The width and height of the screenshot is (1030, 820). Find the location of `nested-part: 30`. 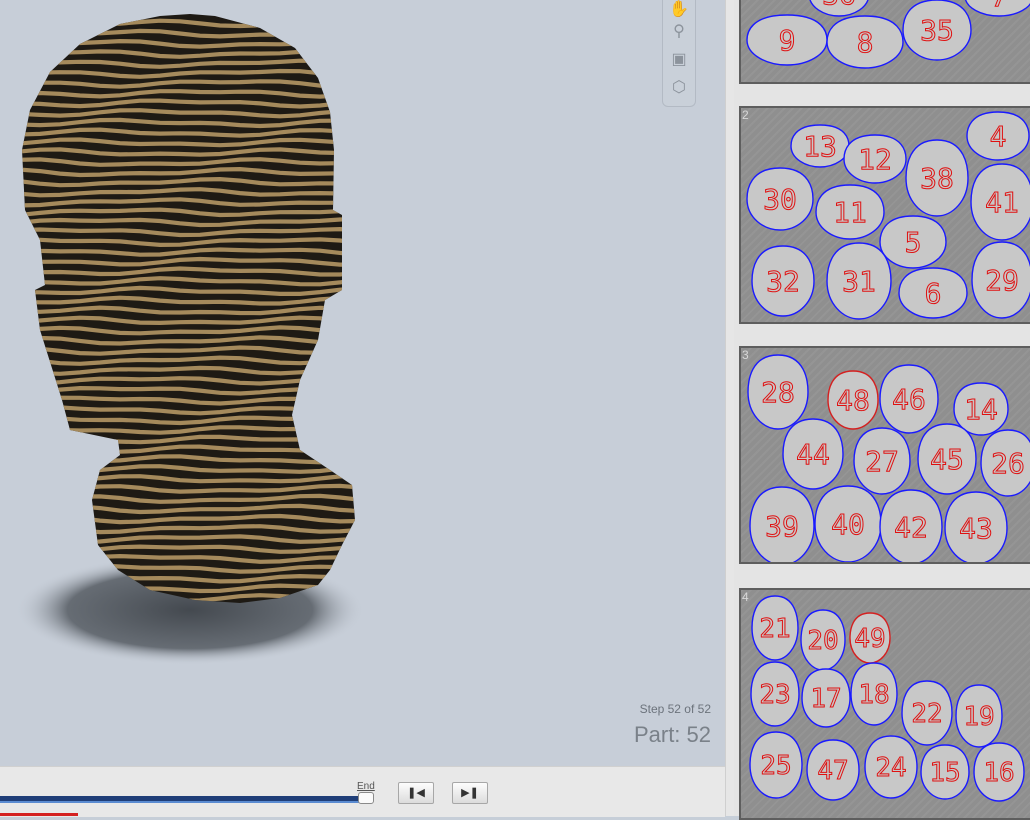

nested-part: 30 is located at coordinates (780, 199).